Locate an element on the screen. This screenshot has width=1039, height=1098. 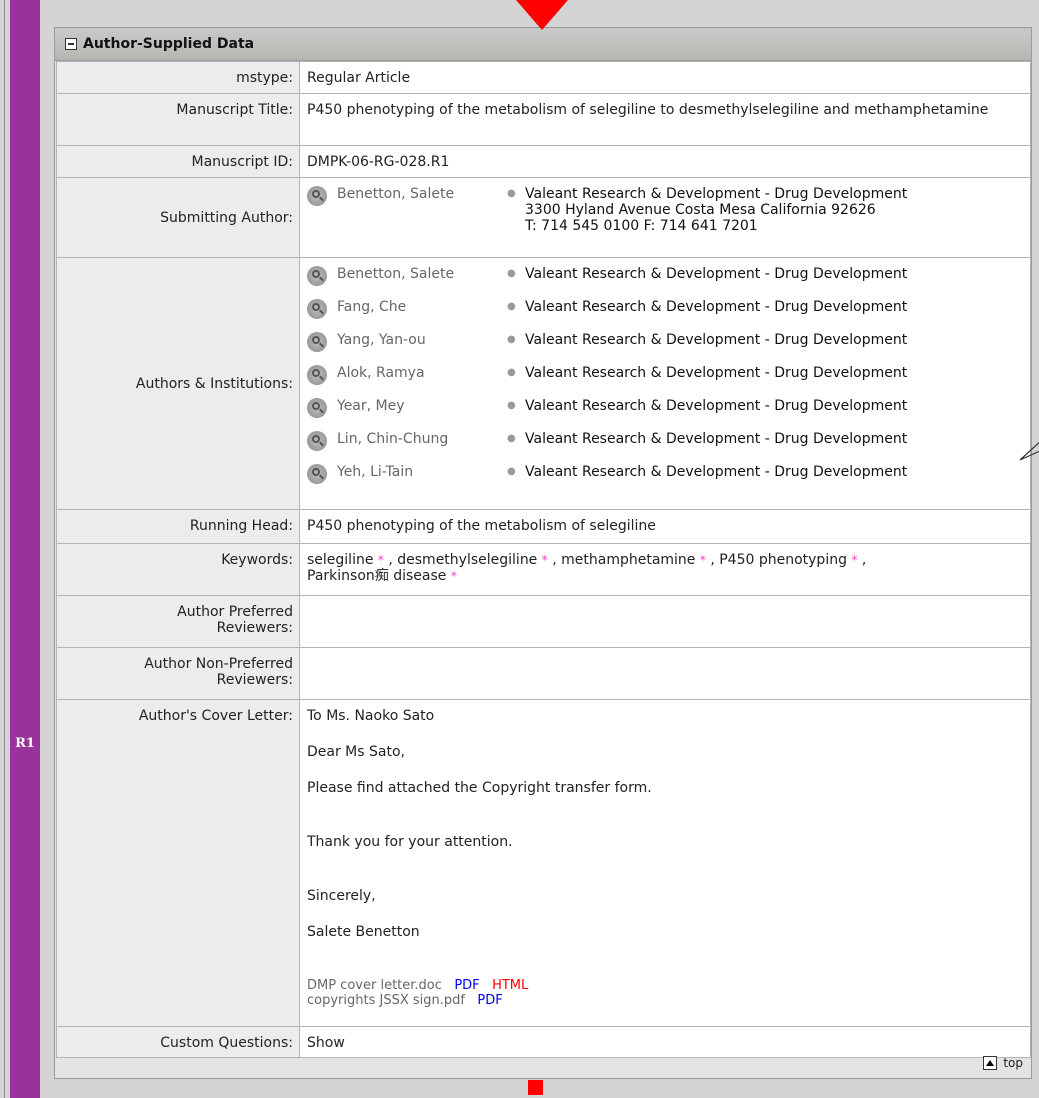
row-custom-questions: Custom Questions: Show is located at coordinates (543, 1042).